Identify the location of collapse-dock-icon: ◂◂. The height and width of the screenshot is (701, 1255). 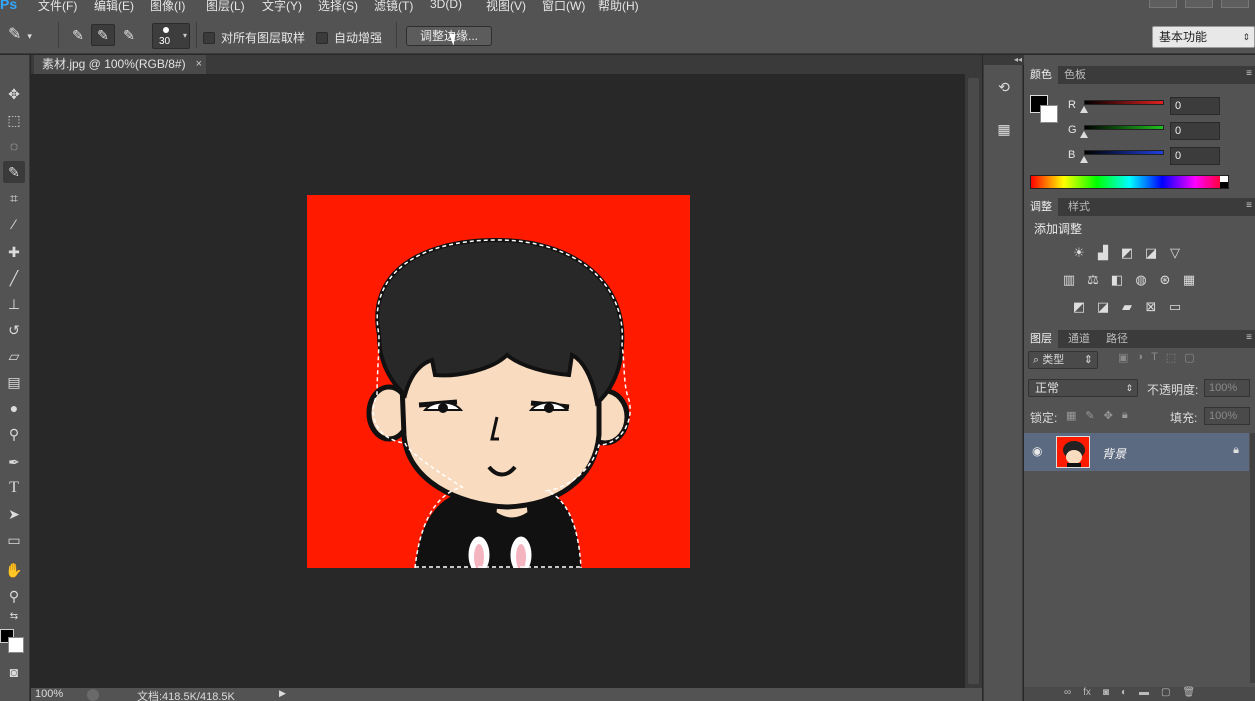
(1004, 60).